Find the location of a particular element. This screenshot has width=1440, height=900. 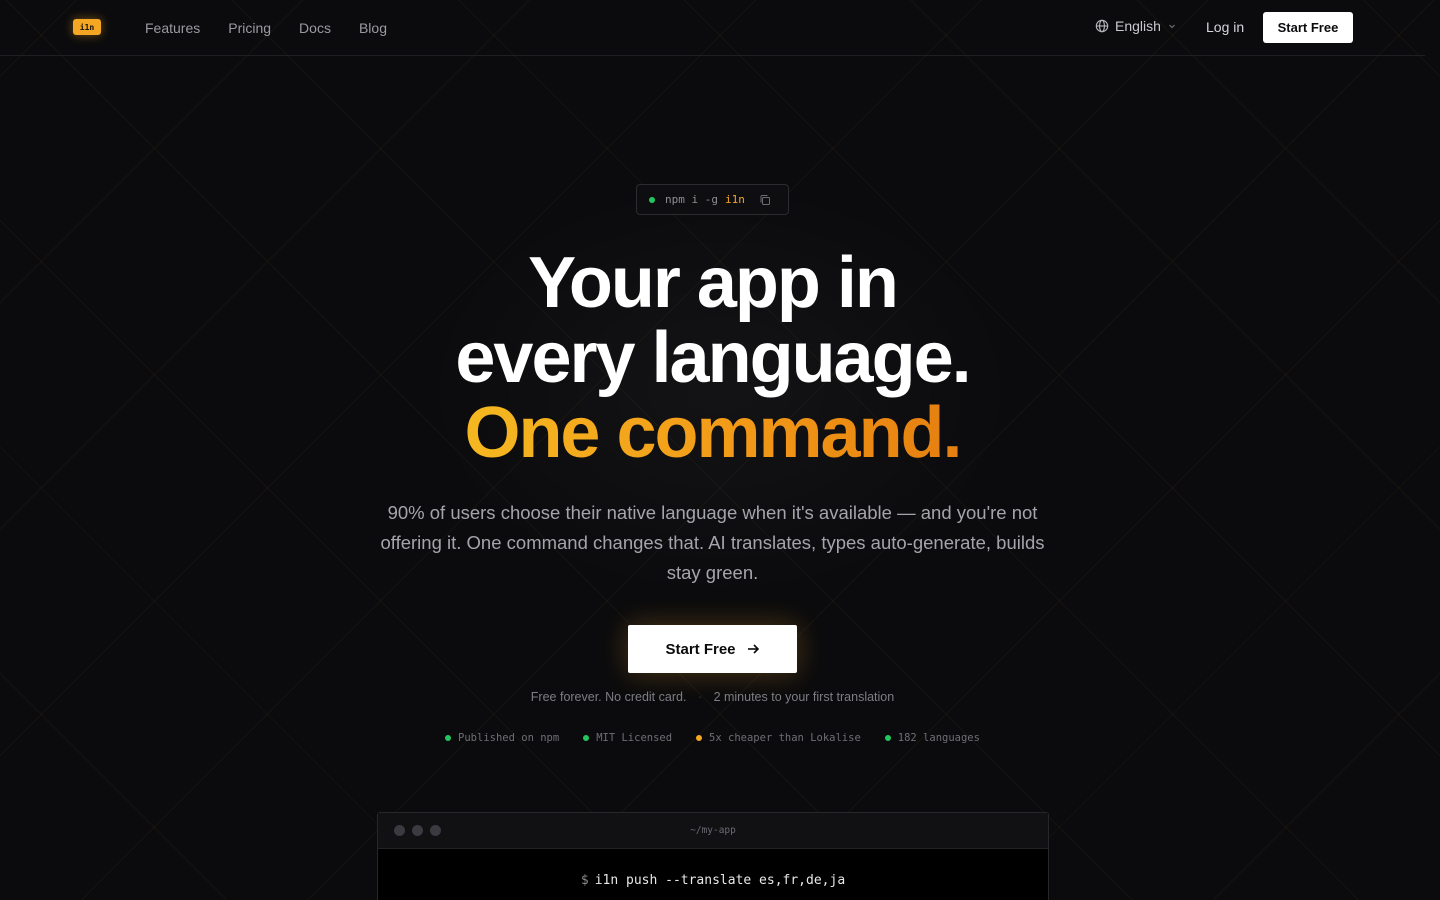

login-link: Log in is located at coordinates (1225, 27).